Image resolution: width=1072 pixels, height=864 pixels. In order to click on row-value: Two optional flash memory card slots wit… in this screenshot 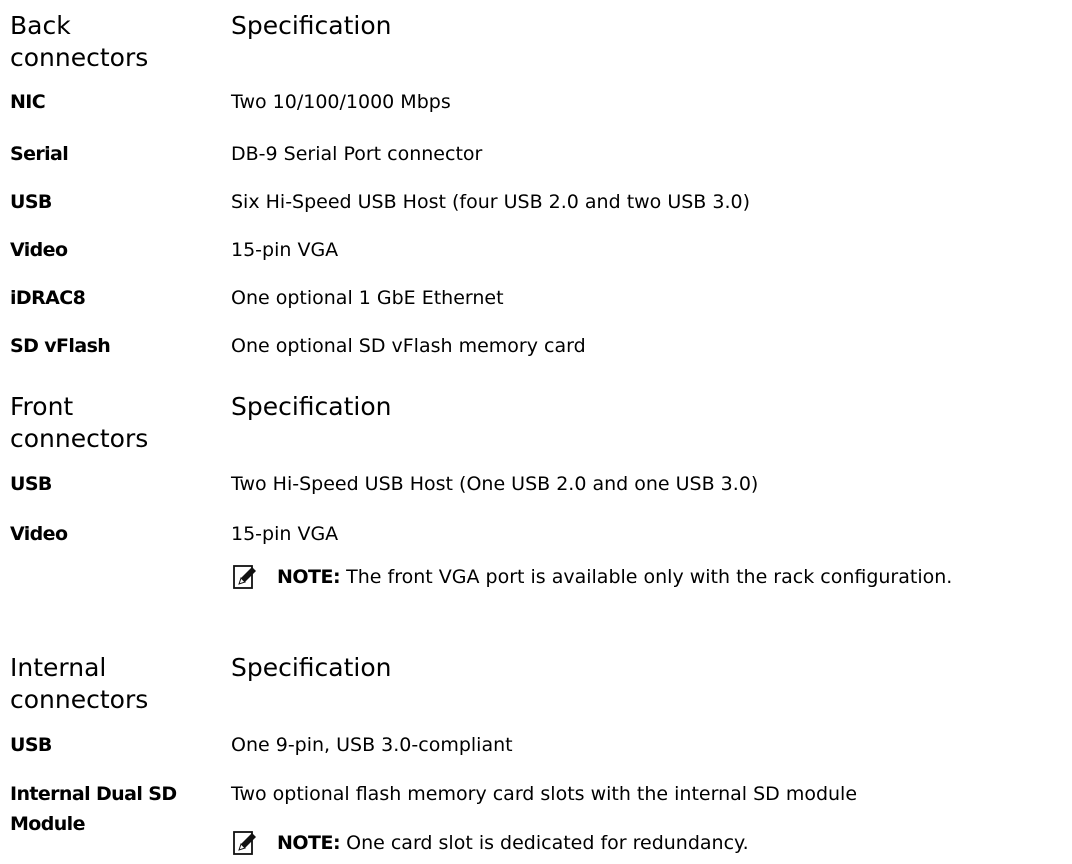, I will do `click(544, 794)`.